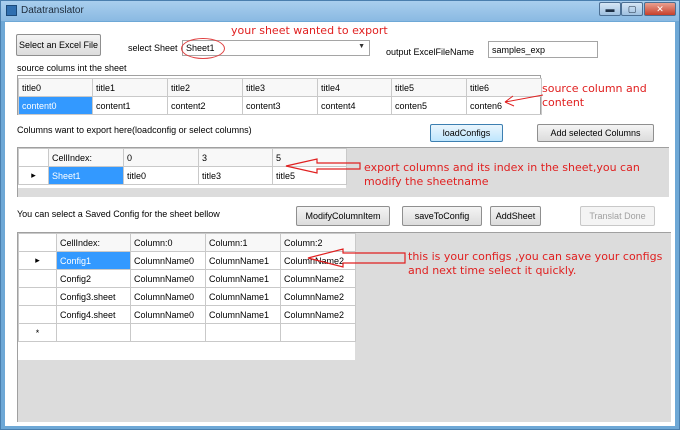 This screenshot has width=680, height=430. What do you see at coordinates (130, 105) in the screenshot?
I see `source-cell: content1` at bounding box center [130, 105].